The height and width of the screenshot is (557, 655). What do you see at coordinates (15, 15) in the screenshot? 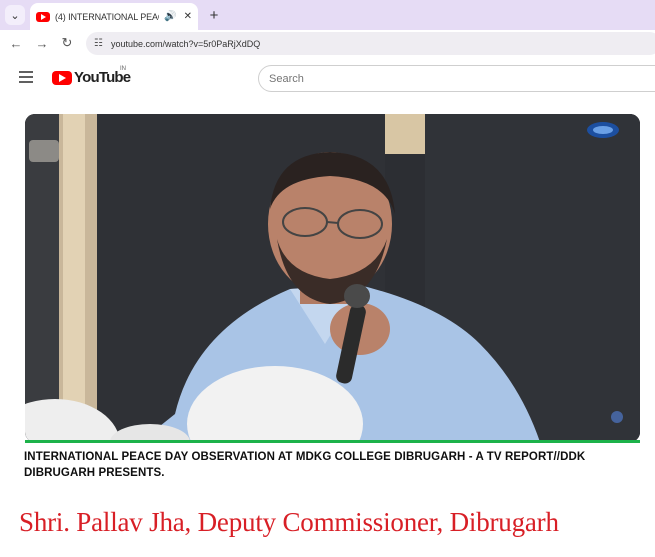
I see `tab-search-dropdown-icon: ⌄` at bounding box center [15, 15].